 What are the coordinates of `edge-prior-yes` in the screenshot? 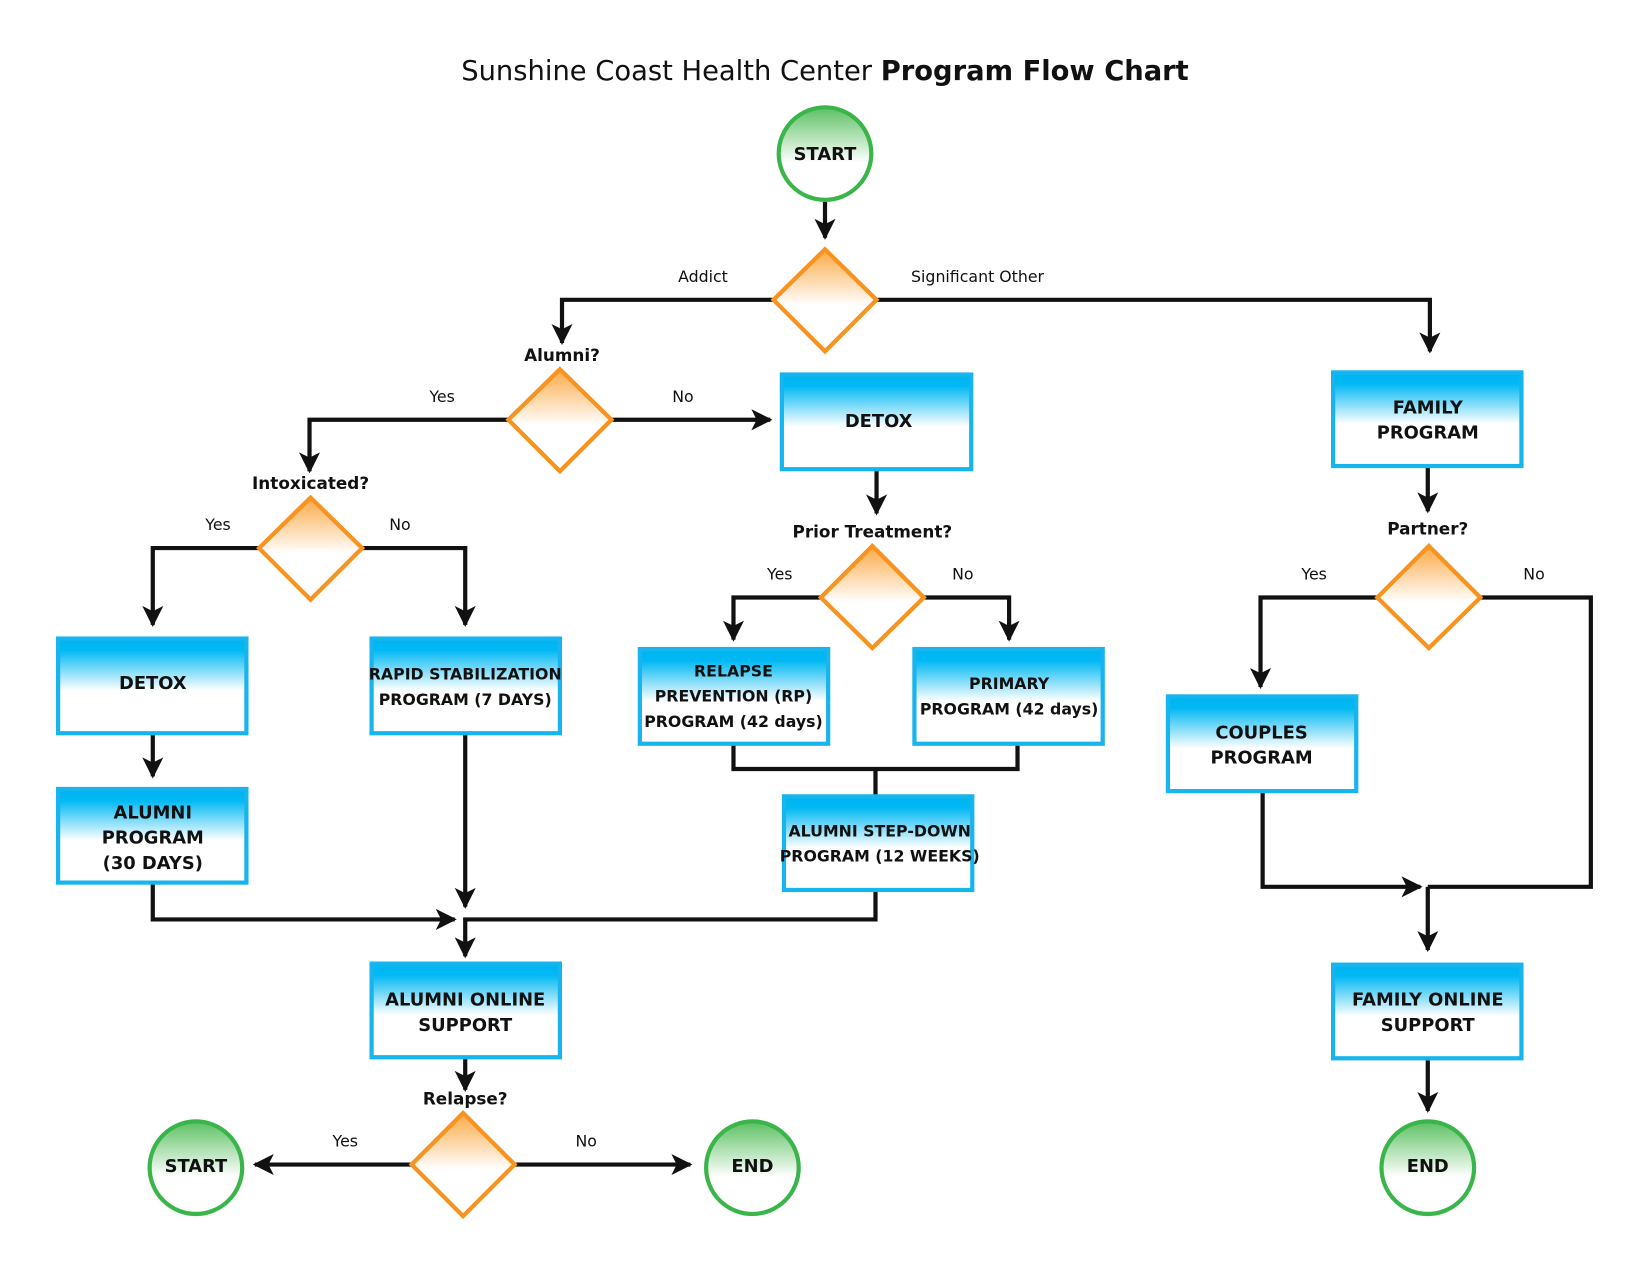 It's located at (771, 618).